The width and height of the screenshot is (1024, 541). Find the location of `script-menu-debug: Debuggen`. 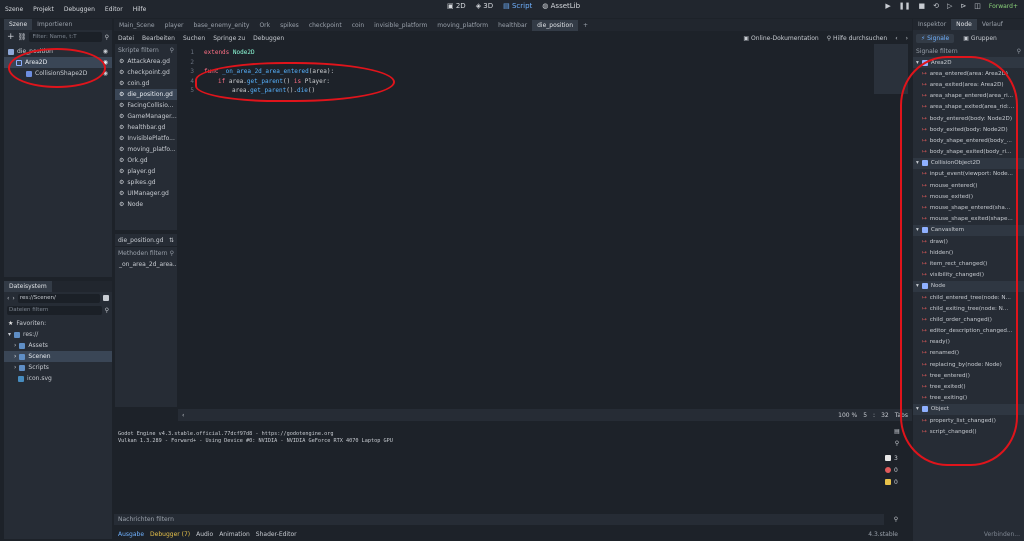

script-menu-debug: Debuggen is located at coordinates (268, 38).